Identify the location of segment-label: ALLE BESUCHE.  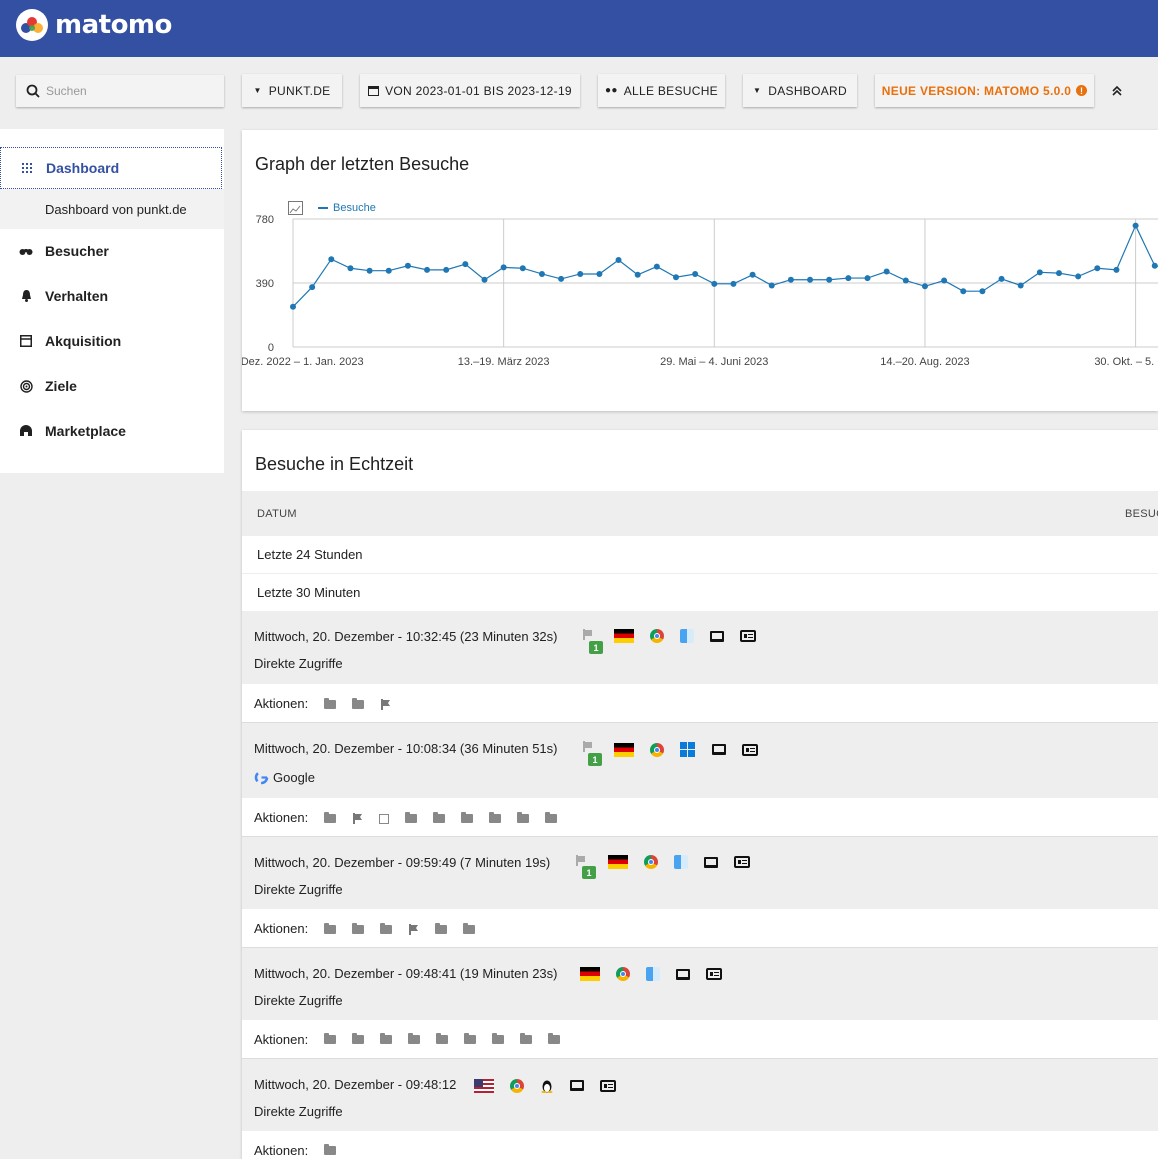
(670, 90).